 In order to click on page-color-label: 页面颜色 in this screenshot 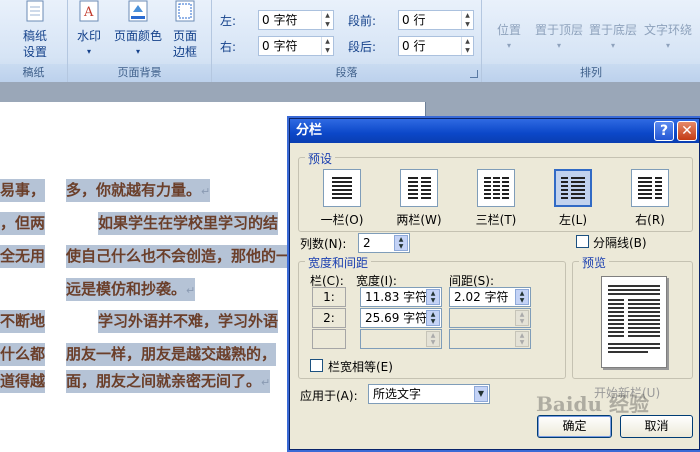, I will do `click(137, 36)`.